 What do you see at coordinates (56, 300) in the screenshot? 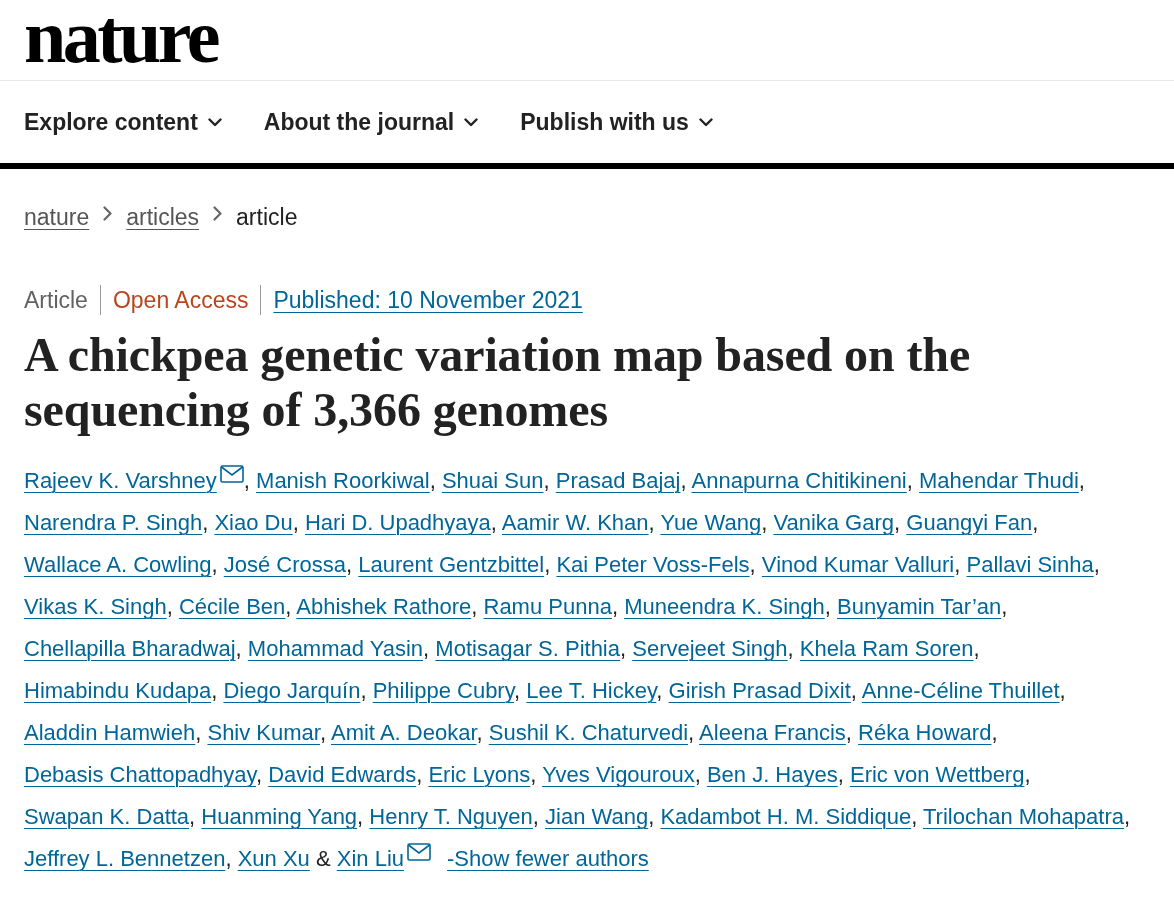
I see `article-type-label: Article` at bounding box center [56, 300].